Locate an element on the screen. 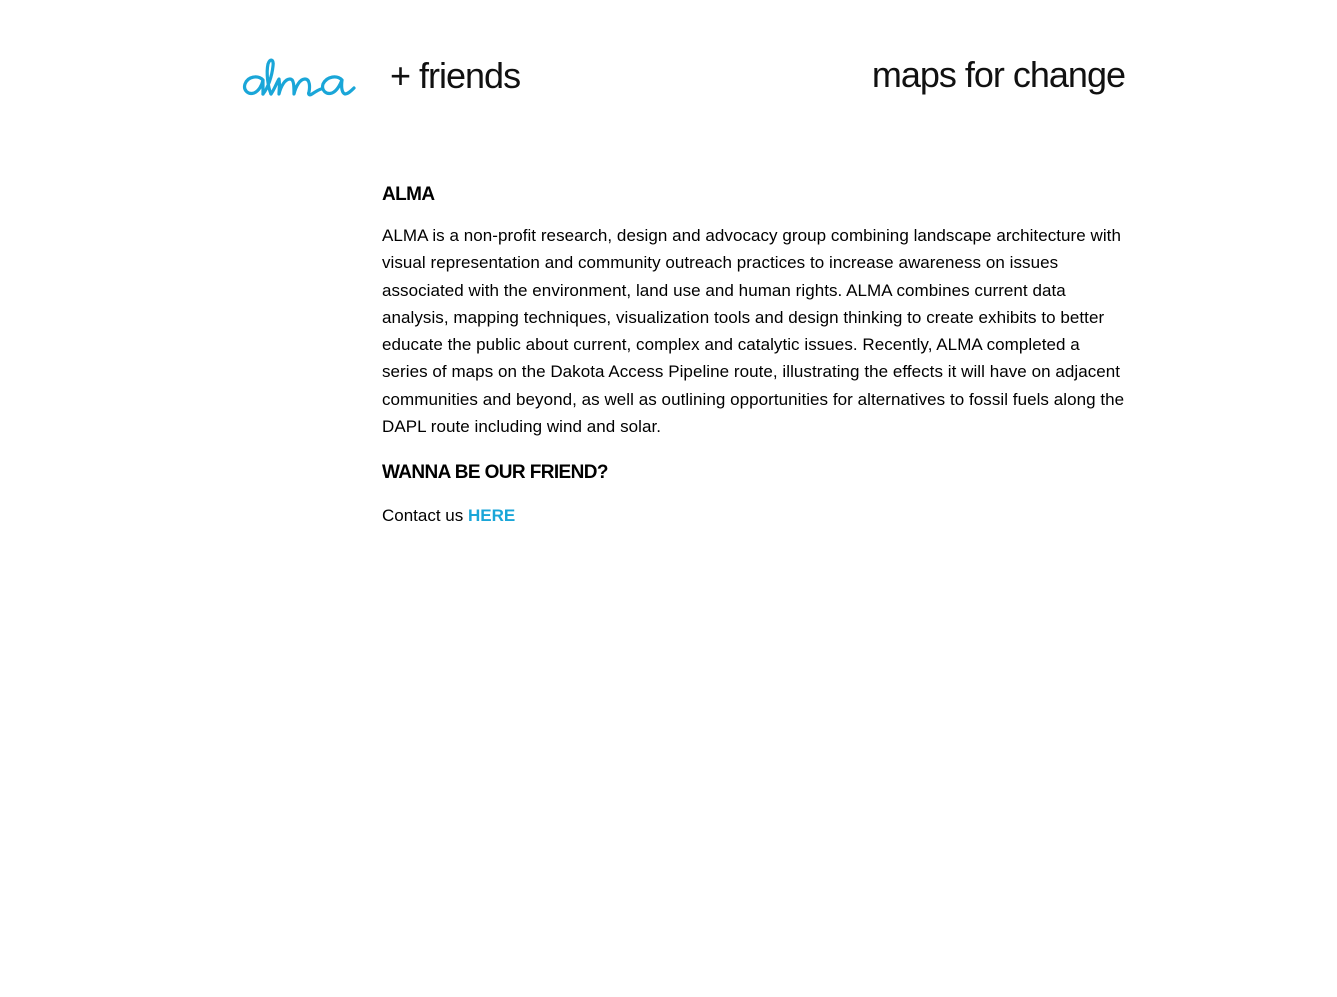 The image size is (1337, 997). alma-script-logo is located at coordinates (299, 77).